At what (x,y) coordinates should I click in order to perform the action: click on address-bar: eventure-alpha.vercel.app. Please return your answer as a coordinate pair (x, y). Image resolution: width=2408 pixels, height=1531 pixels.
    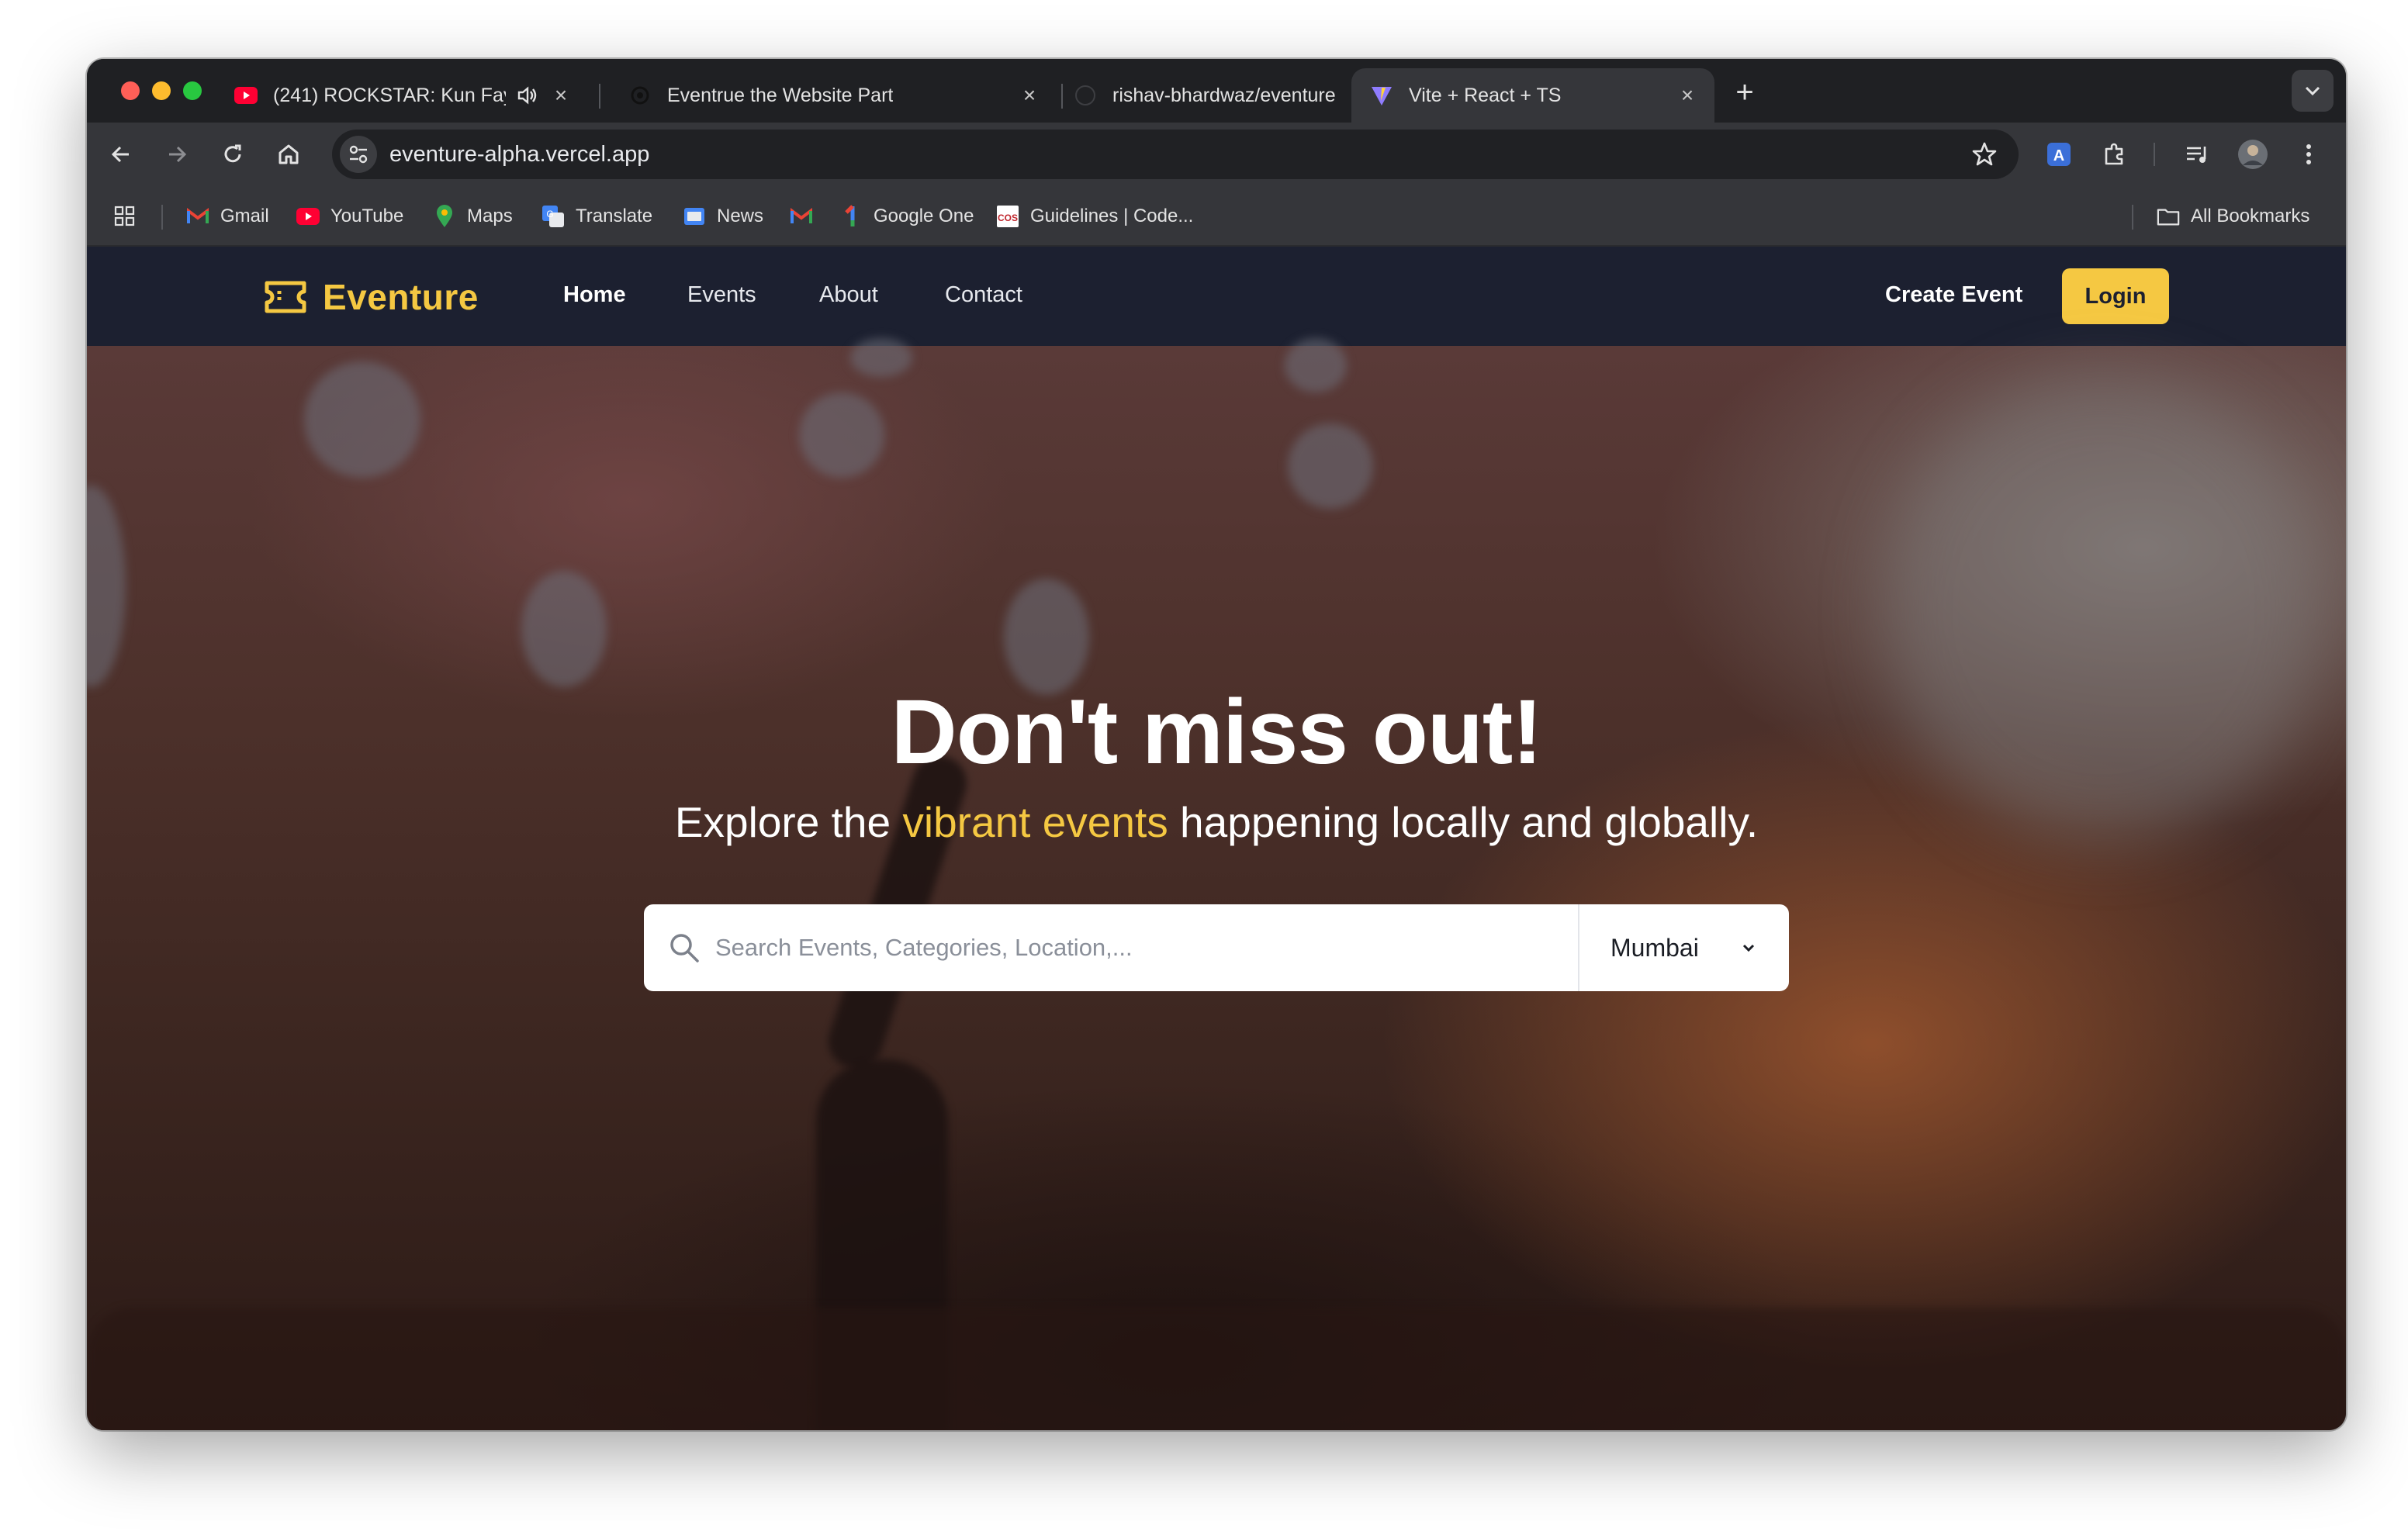
    Looking at the image, I should click on (1175, 154).